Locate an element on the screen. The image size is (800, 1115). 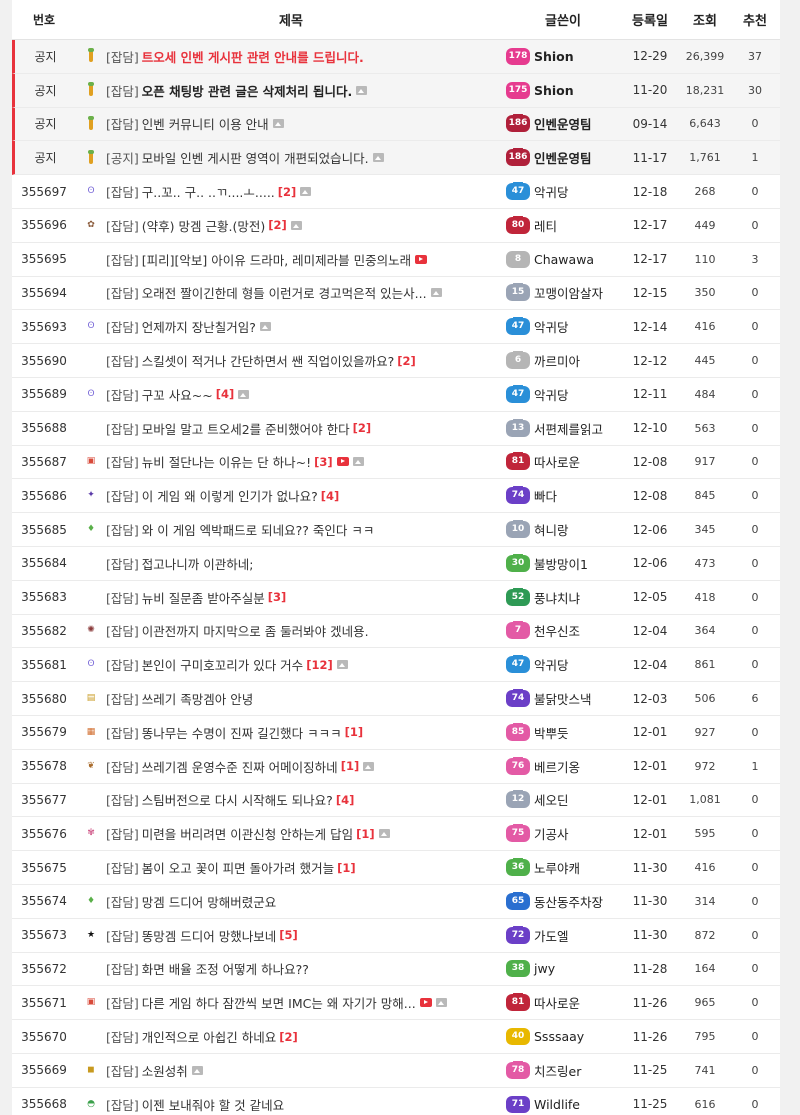
post-writer: 81 따사로운 is located at coordinates (563, 1002).